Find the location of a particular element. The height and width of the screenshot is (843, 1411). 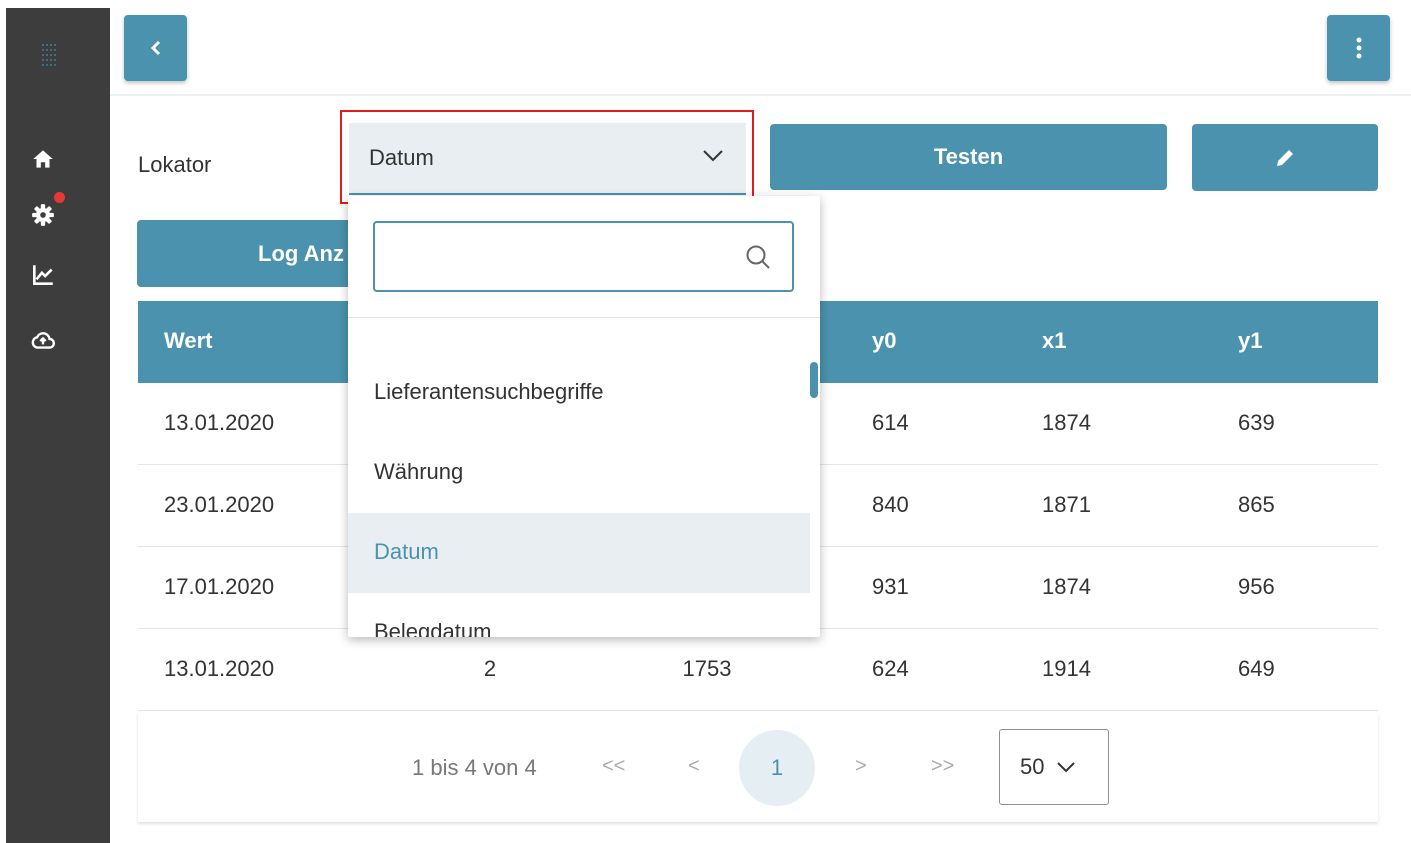

page-size-value: 50 is located at coordinates (1032, 766).